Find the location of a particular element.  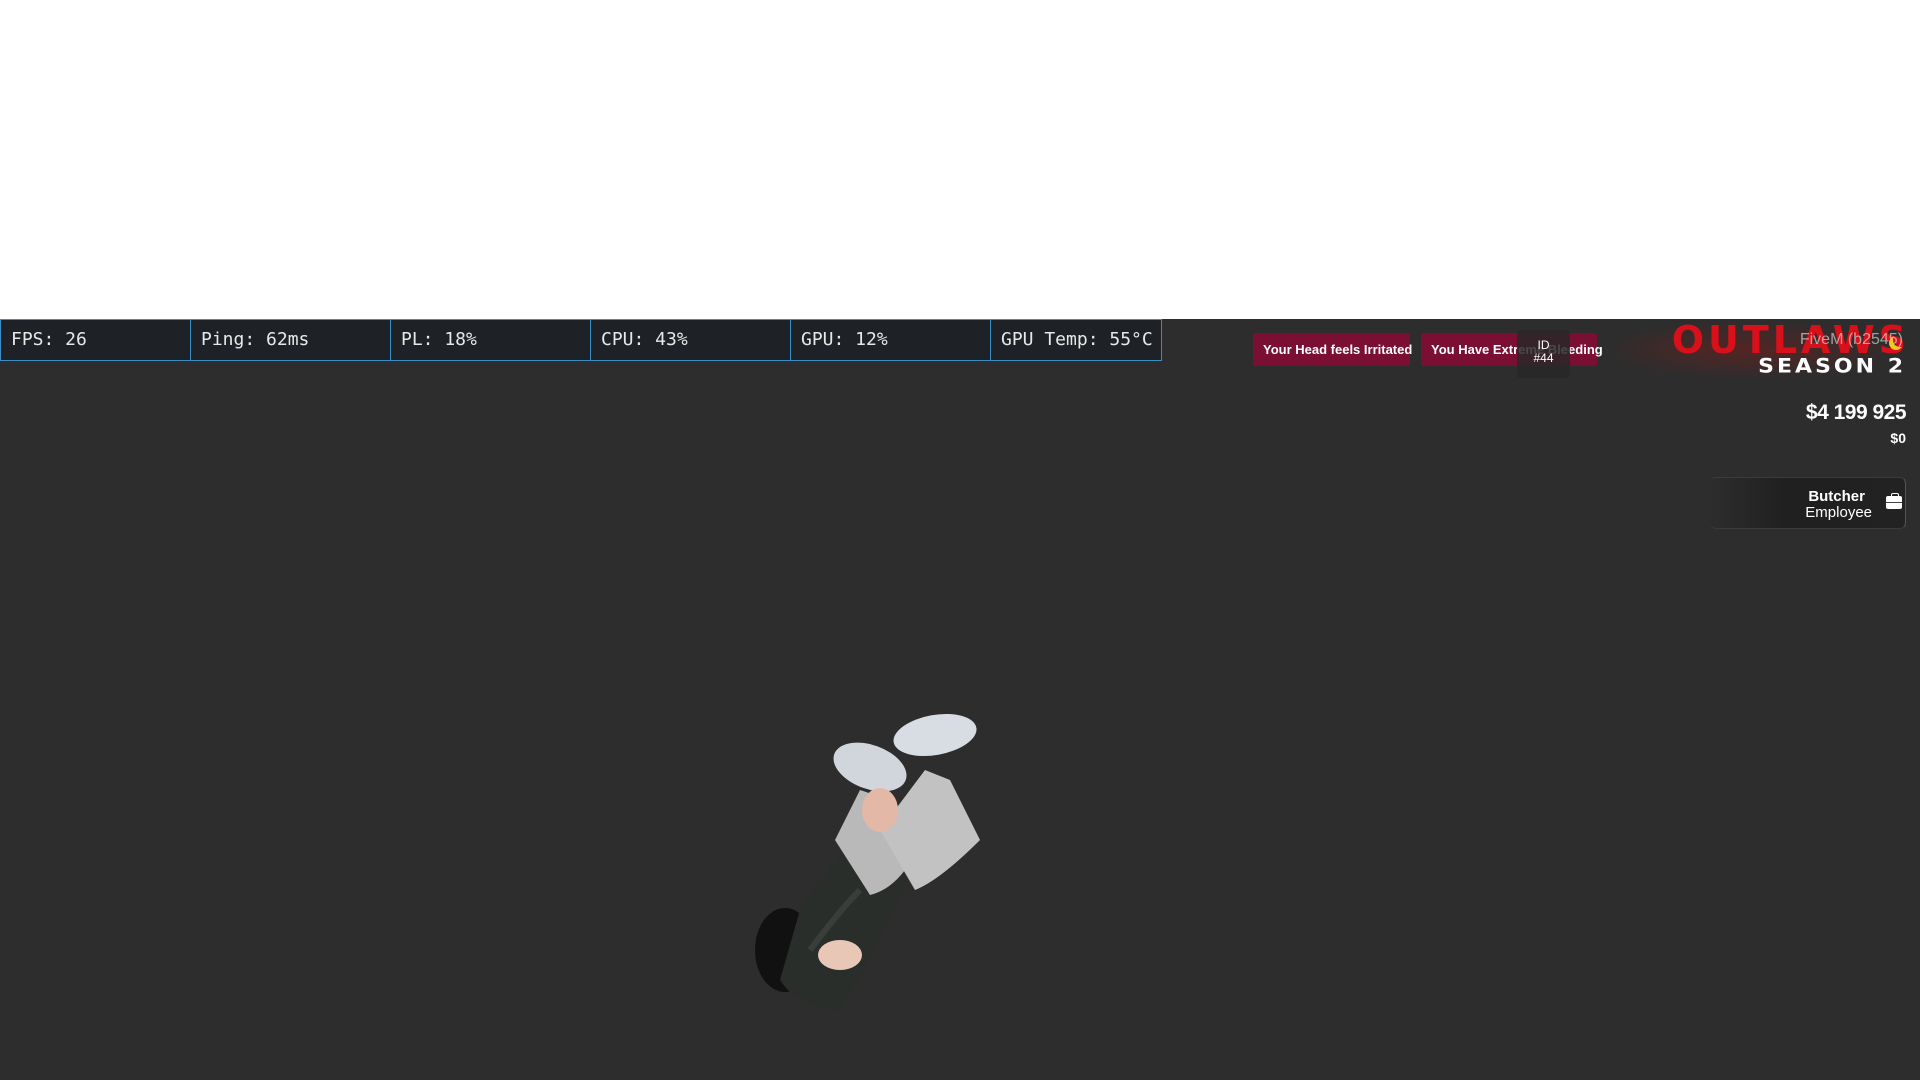

briefcase-icon is located at coordinates (1894, 501).